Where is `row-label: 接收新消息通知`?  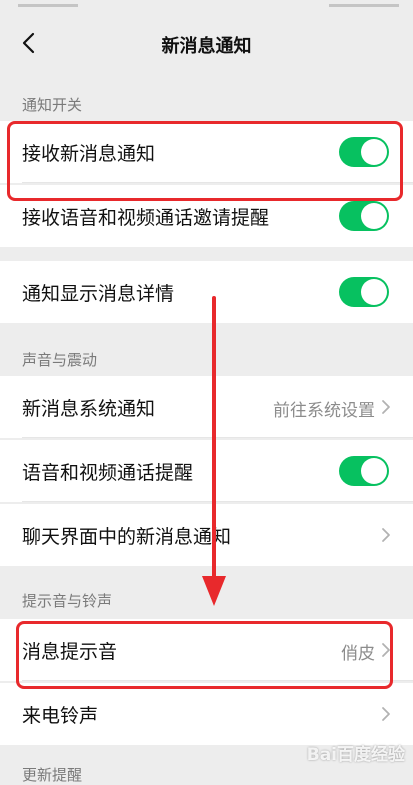 row-label: 接收新消息通知 is located at coordinates (89, 154).